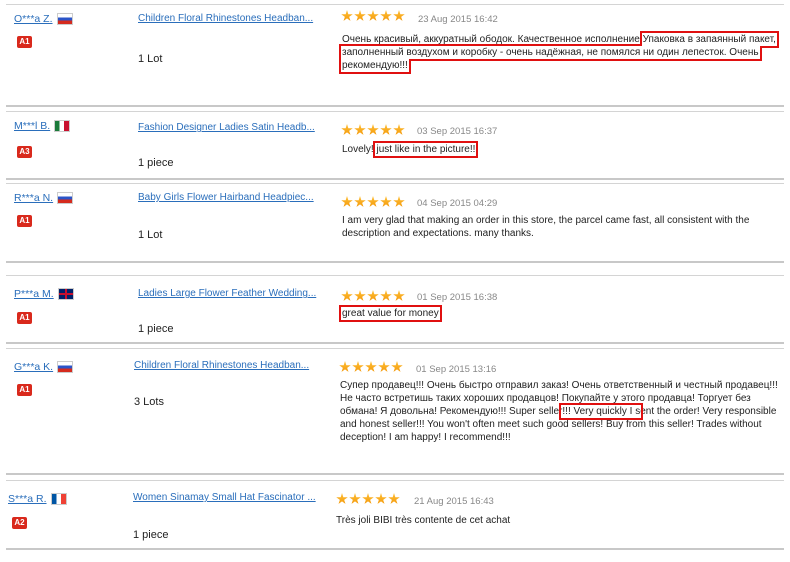  What do you see at coordinates (34, 294) in the screenshot?
I see `buyer-name: P***a M.` at bounding box center [34, 294].